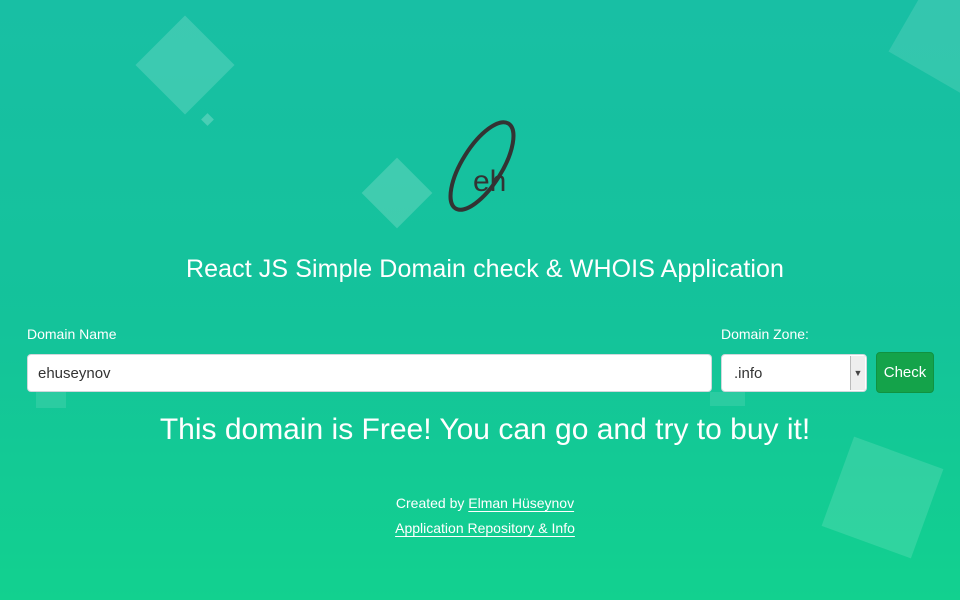 This screenshot has width=960, height=600. Describe the element at coordinates (72, 334) in the screenshot. I see `domain-name-label: Domain Name` at that location.